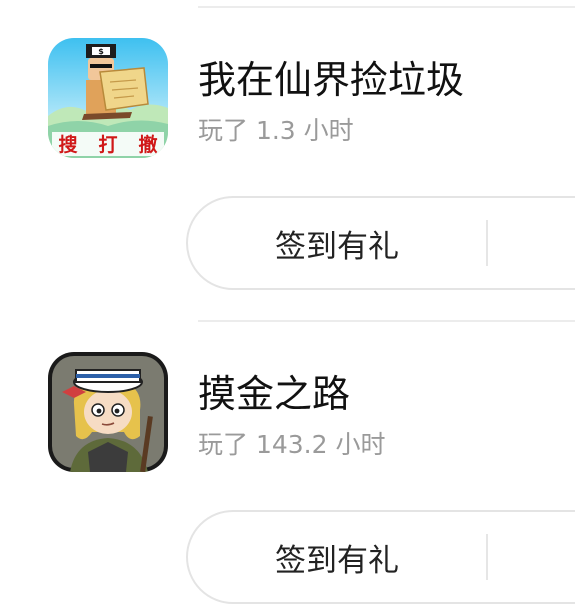 This screenshot has height=616, width=575. What do you see at coordinates (276, 130) in the screenshot?
I see `playtime-label: 玩了 1.3 小时` at bounding box center [276, 130].